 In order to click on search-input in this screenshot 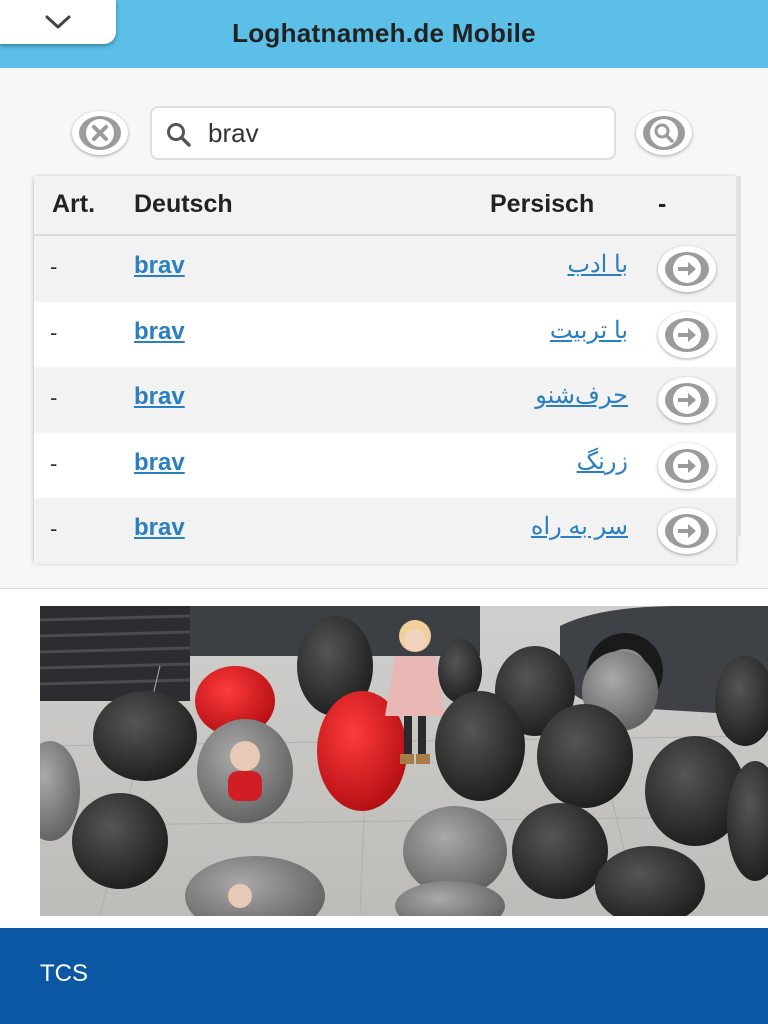, I will do `click(403, 133)`.